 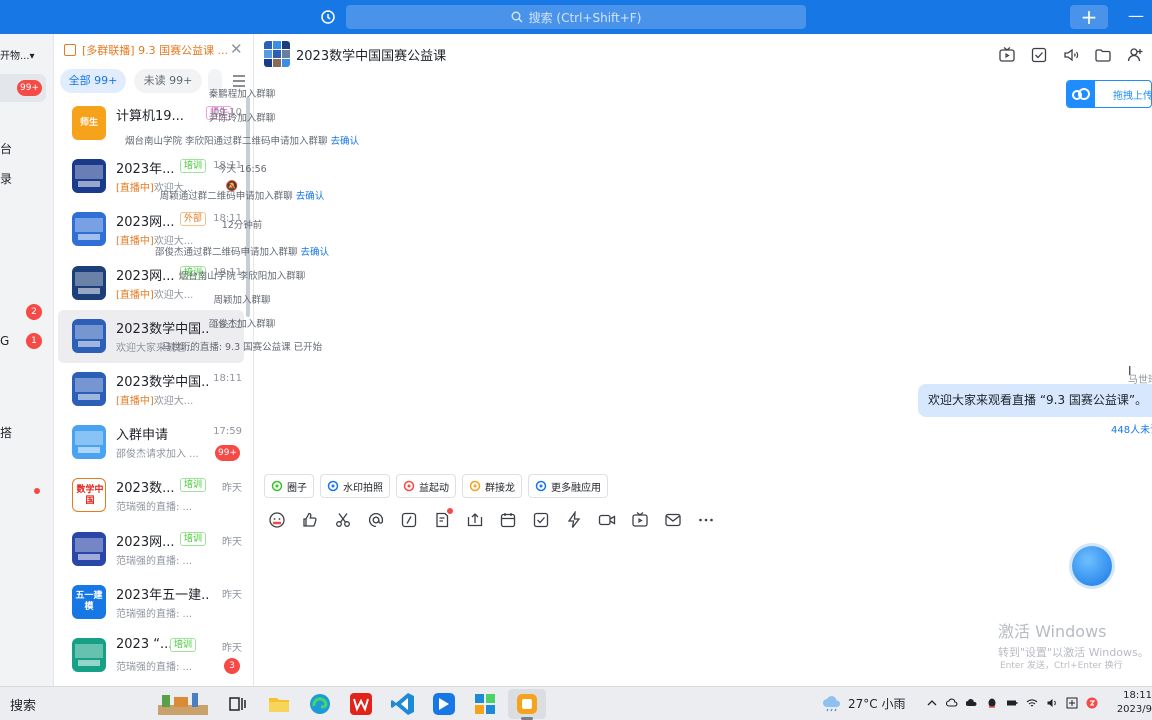 What do you see at coordinates (932, 703) in the screenshot?
I see `chevron-up-icon` at bounding box center [932, 703].